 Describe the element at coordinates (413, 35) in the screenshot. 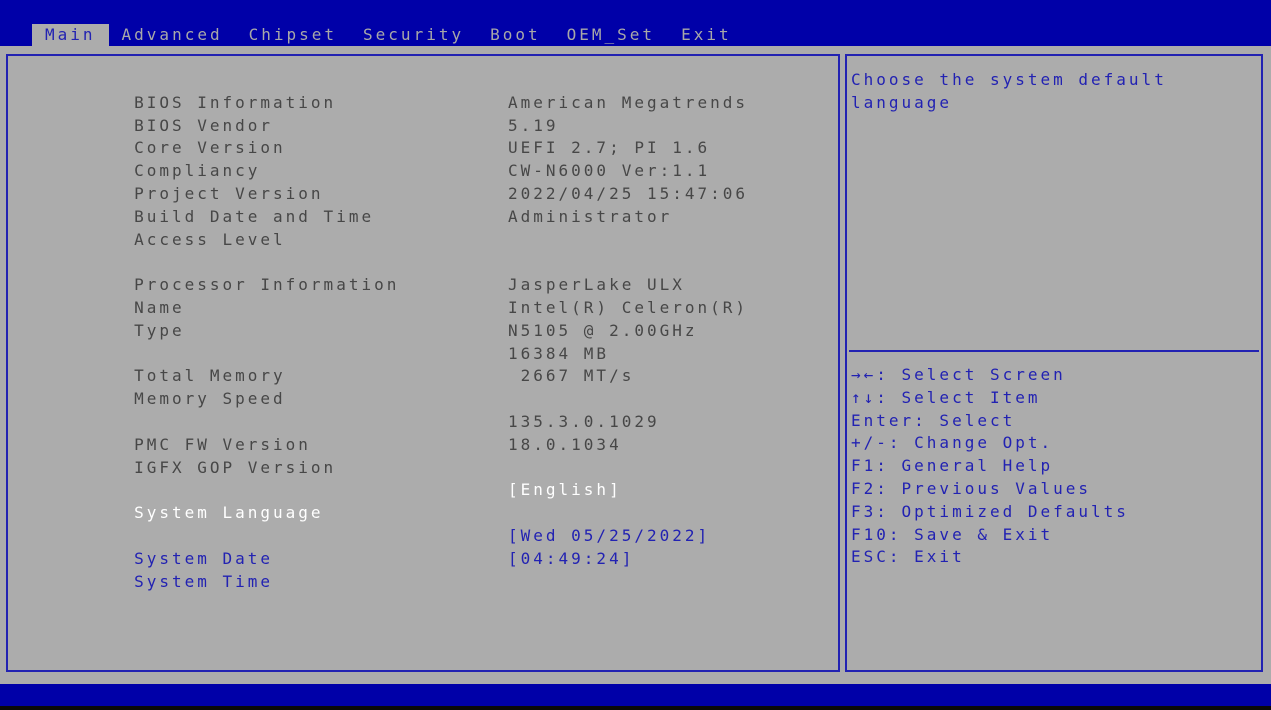

I see `tab-security: Security` at that location.